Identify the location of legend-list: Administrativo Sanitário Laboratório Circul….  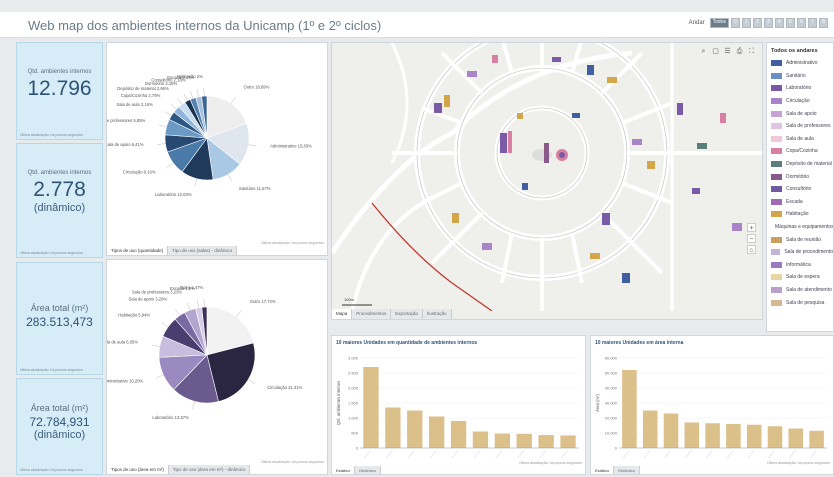
(800, 183).